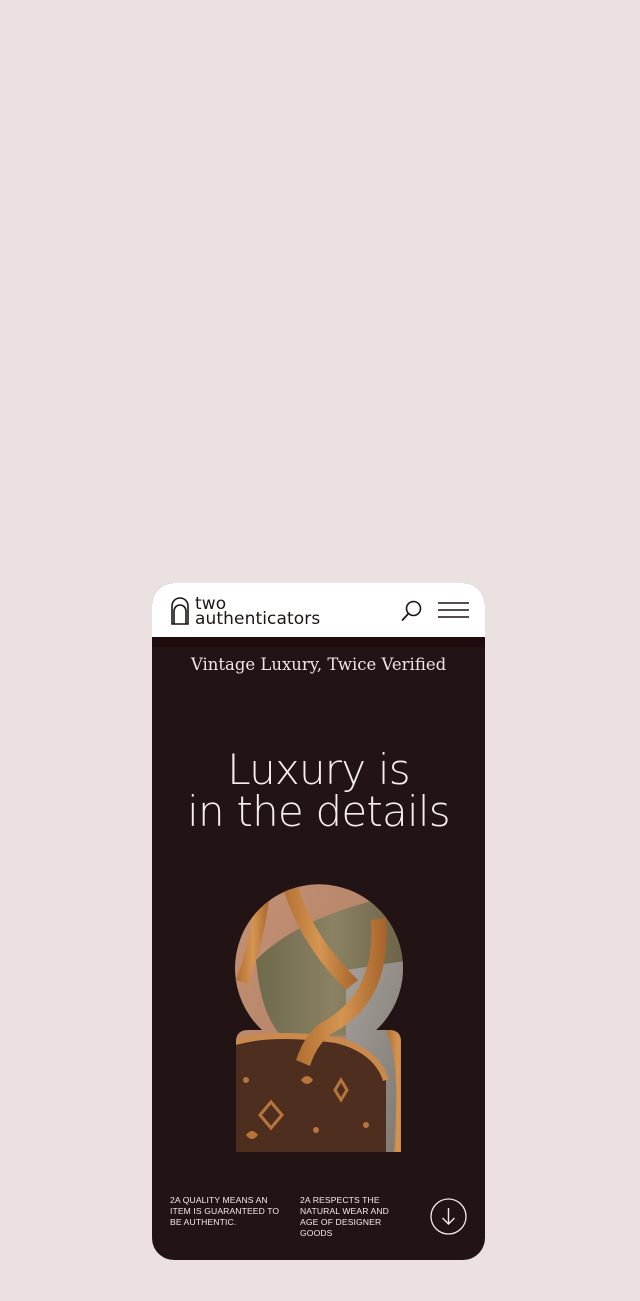  I want to click on hero-headline: Luxury is in the details, so click(318, 791).